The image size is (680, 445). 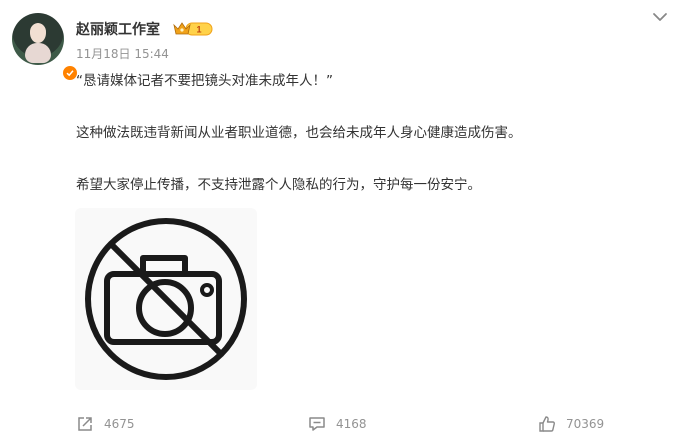 What do you see at coordinates (278, 185) in the screenshot?
I see `post-line-3: 希望大家停止传播，不支持泄露个人隐私的行为，守护每一份安宁。` at bounding box center [278, 185].